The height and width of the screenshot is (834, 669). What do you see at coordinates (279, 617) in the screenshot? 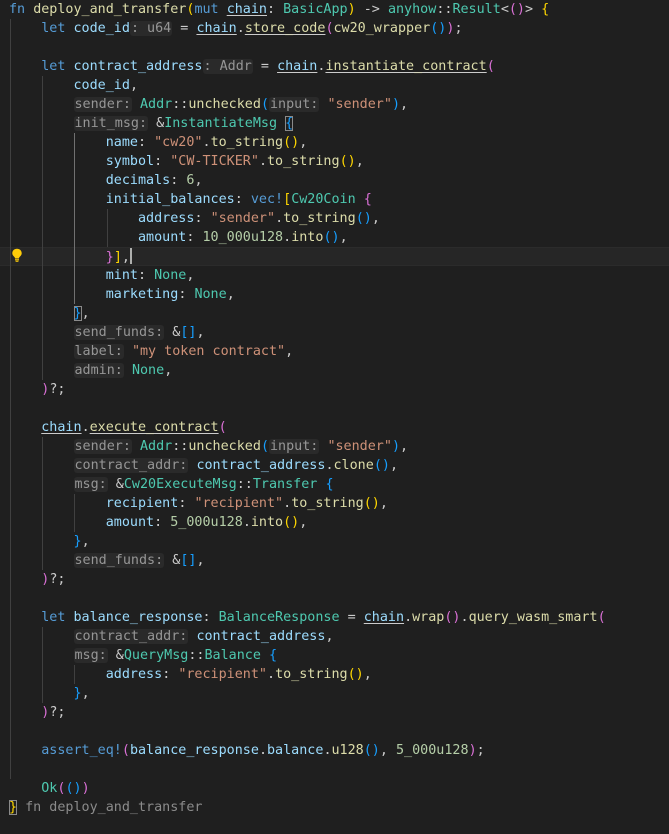
I see `code-token: BalanceResponse` at bounding box center [279, 617].